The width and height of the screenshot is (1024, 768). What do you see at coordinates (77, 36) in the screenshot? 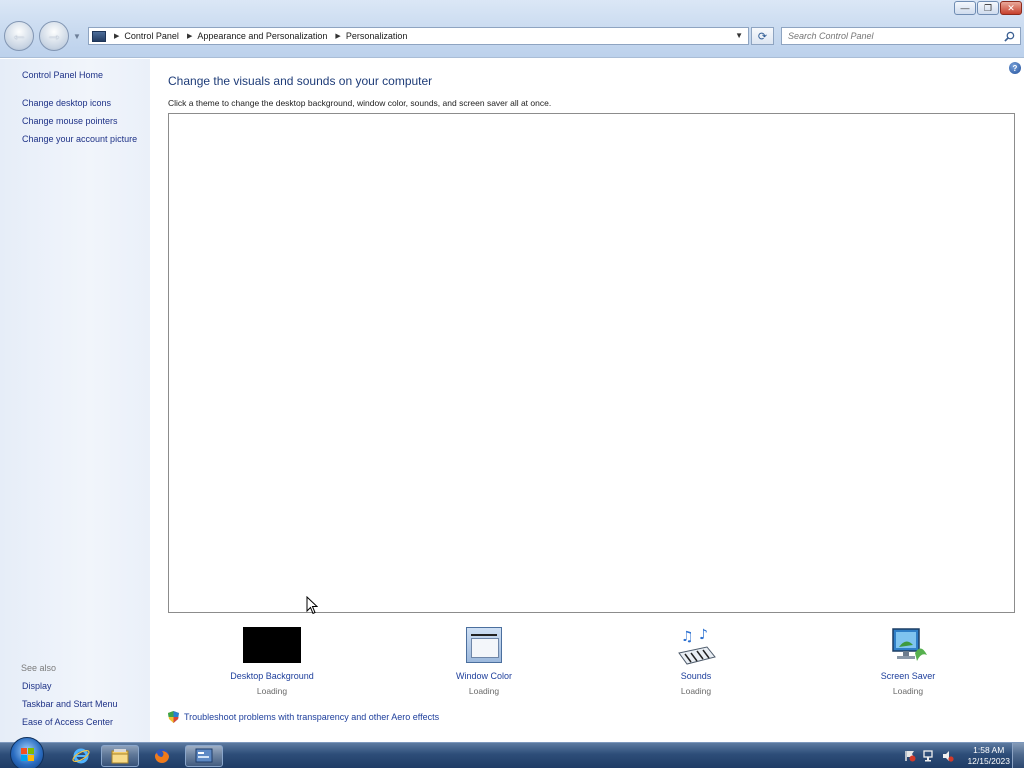
I see `recent-pages-dropdown: ▼` at bounding box center [77, 36].